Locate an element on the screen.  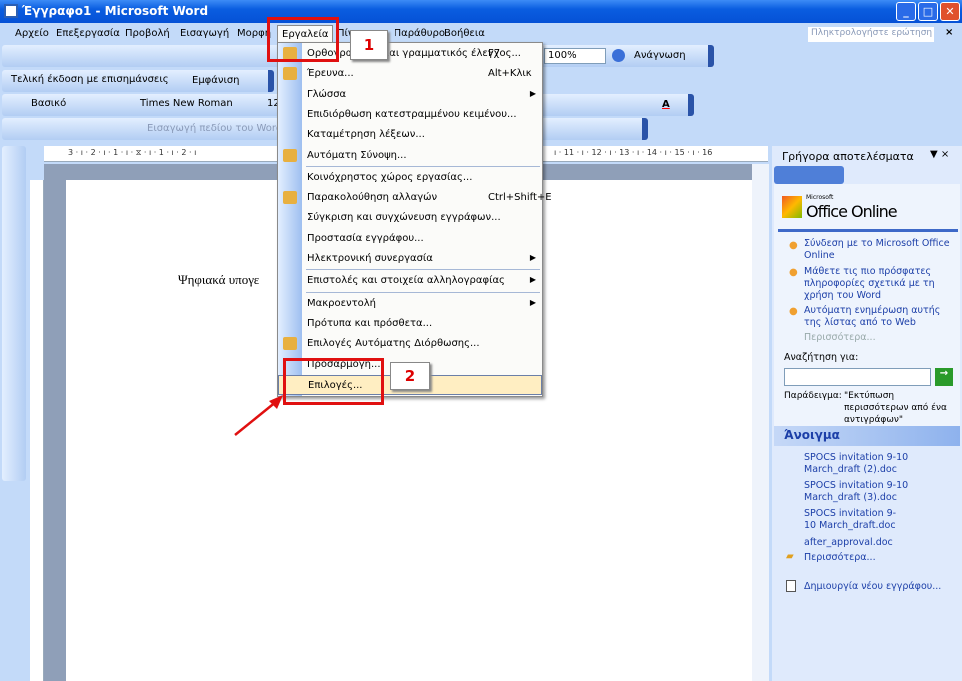
menu-insert: Εισαγωγή is located at coordinates (204, 33).